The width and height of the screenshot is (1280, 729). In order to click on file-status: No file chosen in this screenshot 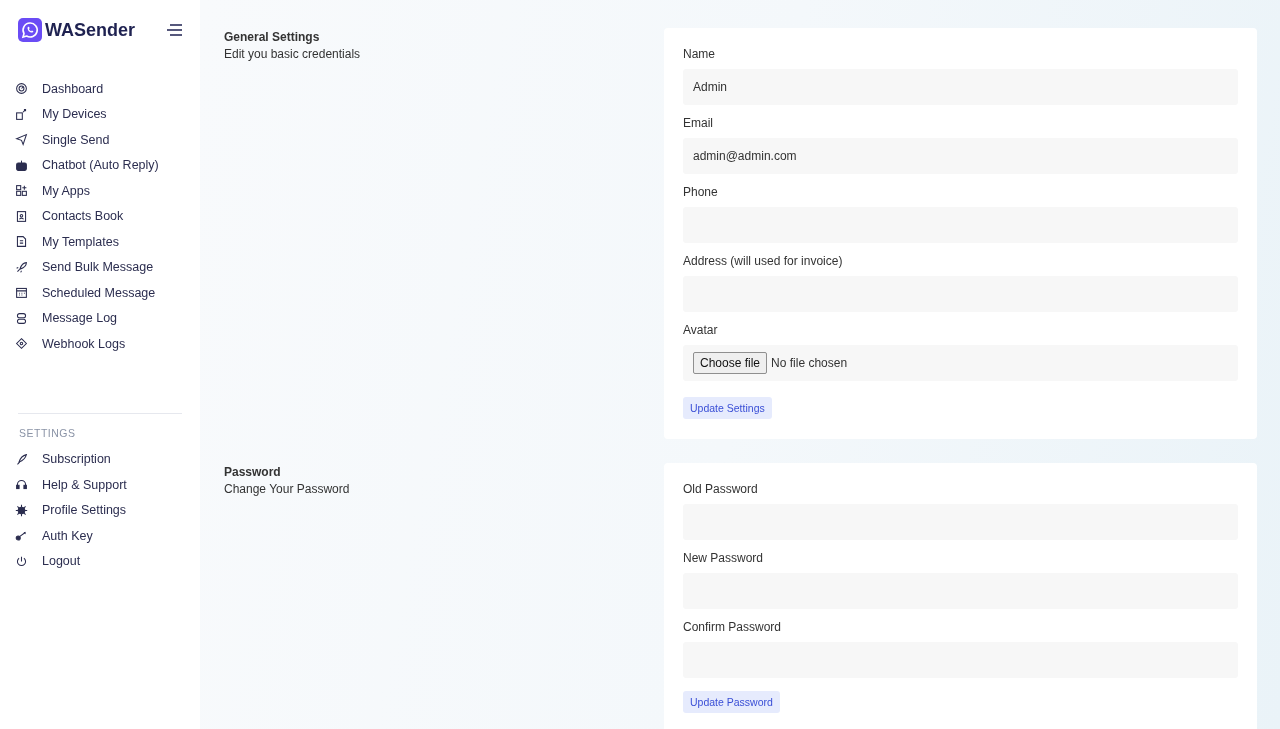, I will do `click(809, 363)`.